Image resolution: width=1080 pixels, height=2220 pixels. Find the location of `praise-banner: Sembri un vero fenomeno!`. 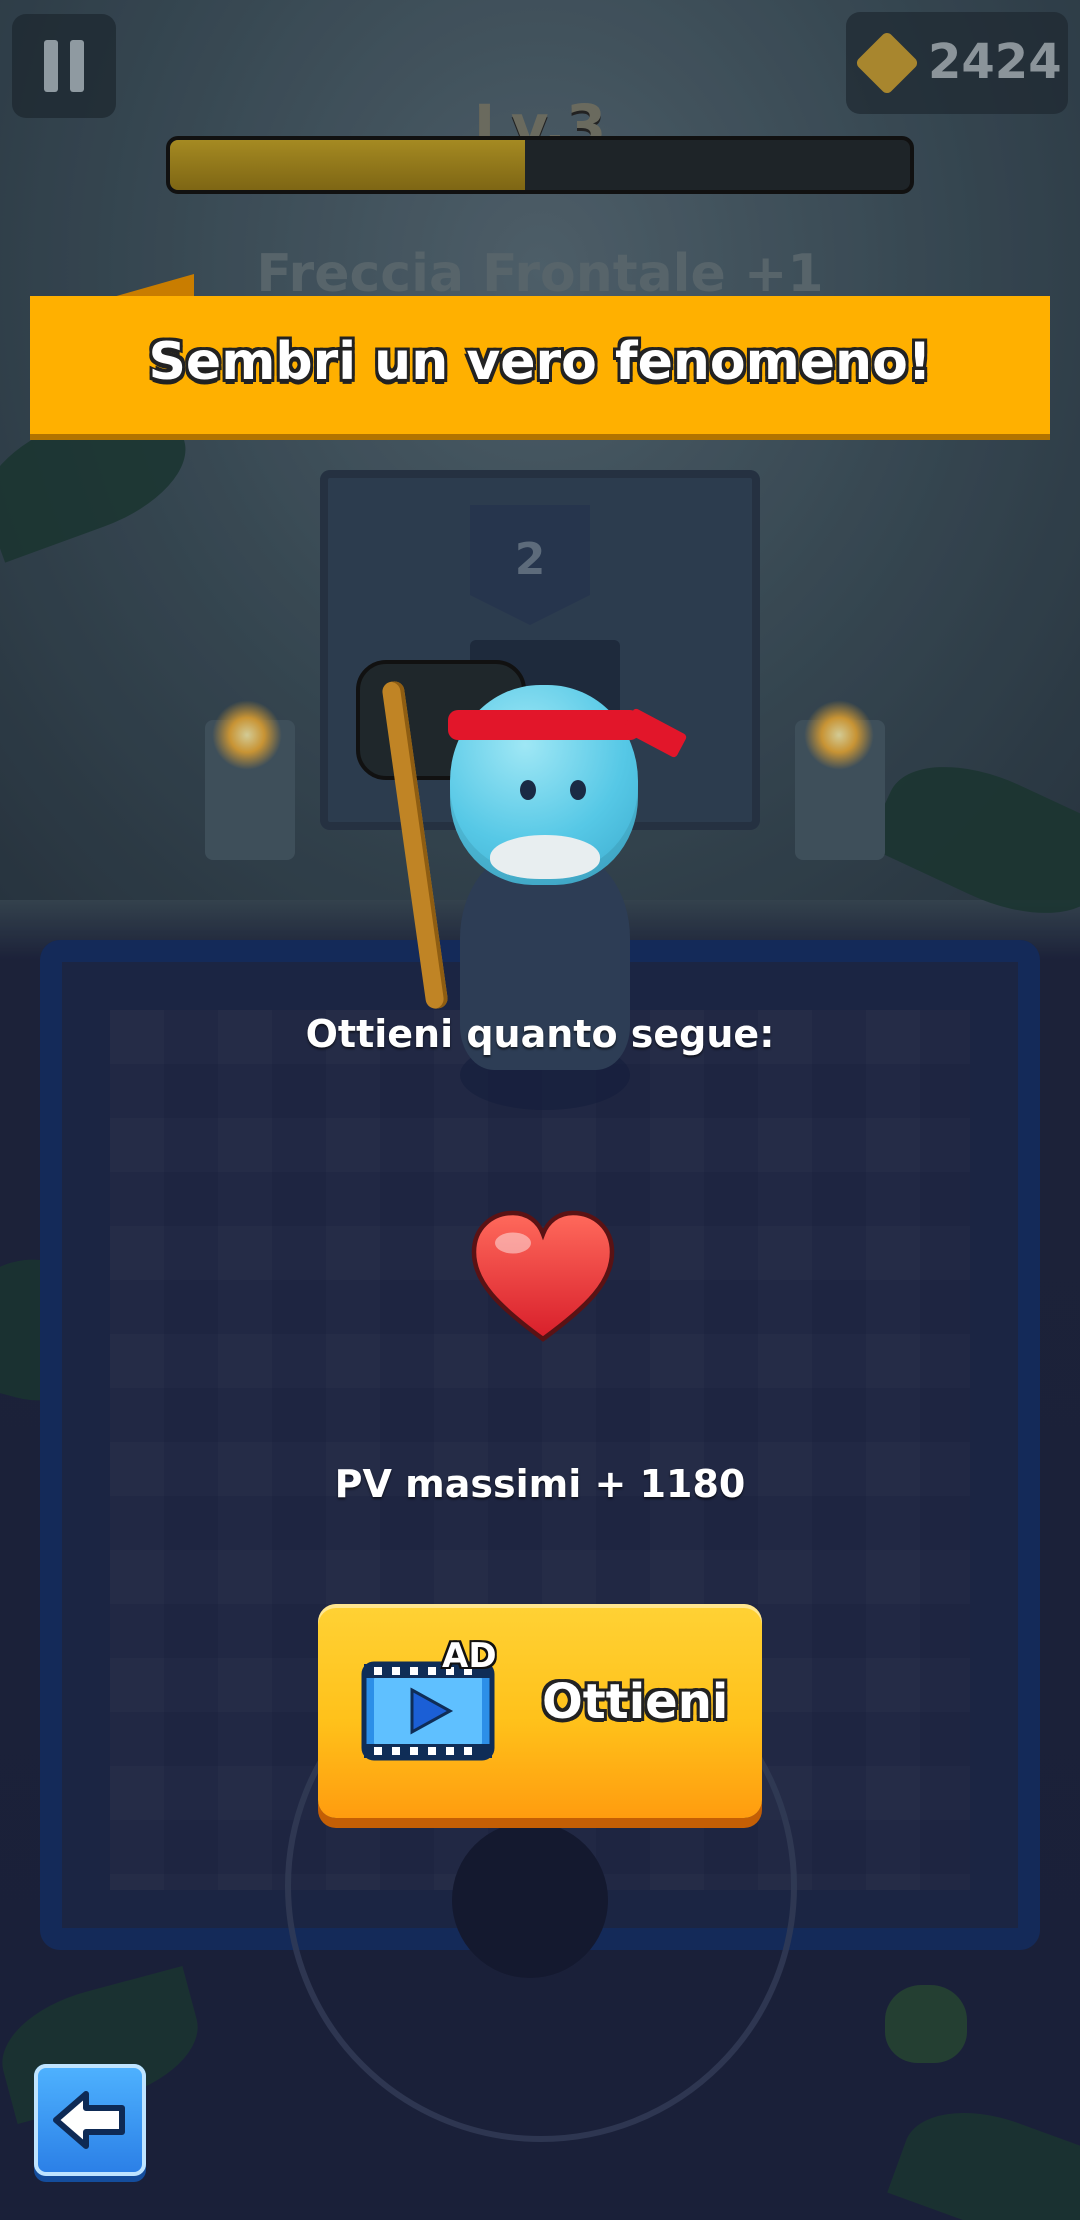

praise-banner: Sembri un vero fenomeno! is located at coordinates (540, 365).